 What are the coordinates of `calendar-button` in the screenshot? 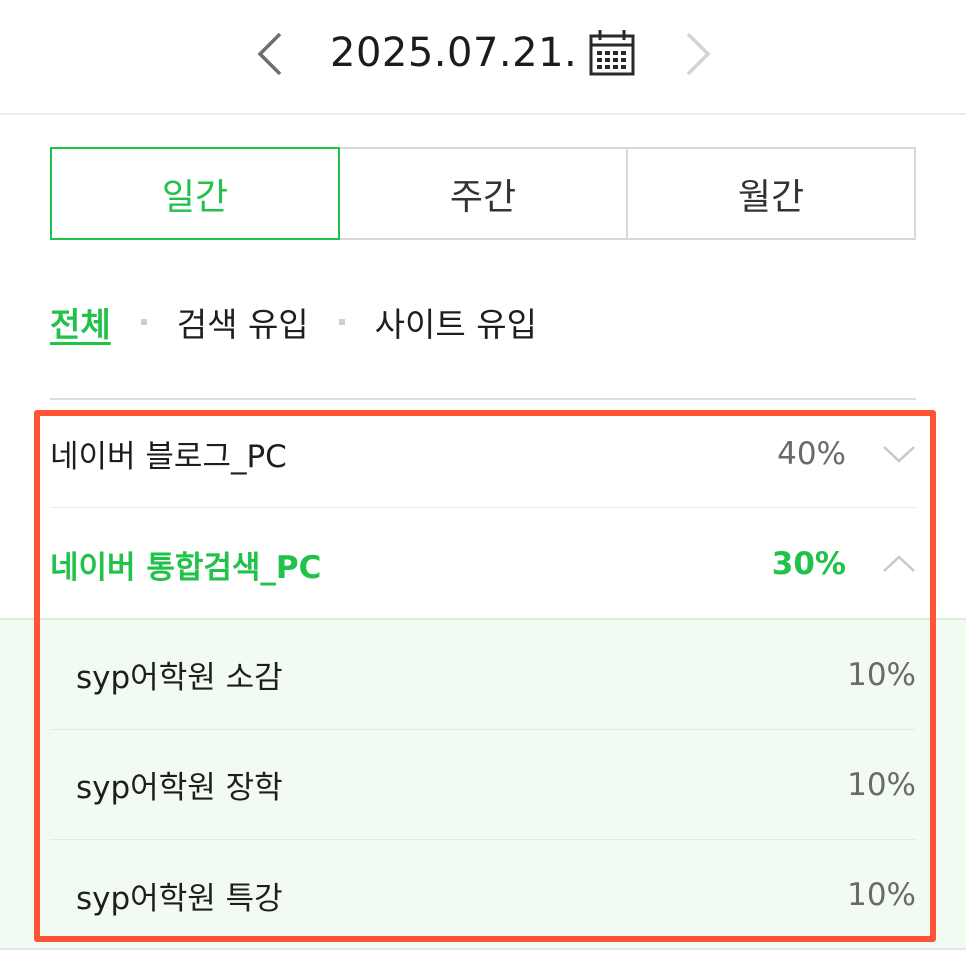 It's located at (612, 53).